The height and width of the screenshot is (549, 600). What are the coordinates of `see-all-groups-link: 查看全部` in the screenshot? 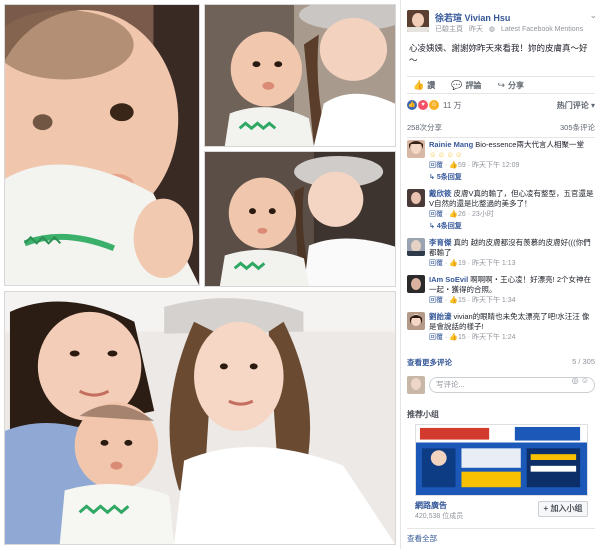 It's located at (501, 536).